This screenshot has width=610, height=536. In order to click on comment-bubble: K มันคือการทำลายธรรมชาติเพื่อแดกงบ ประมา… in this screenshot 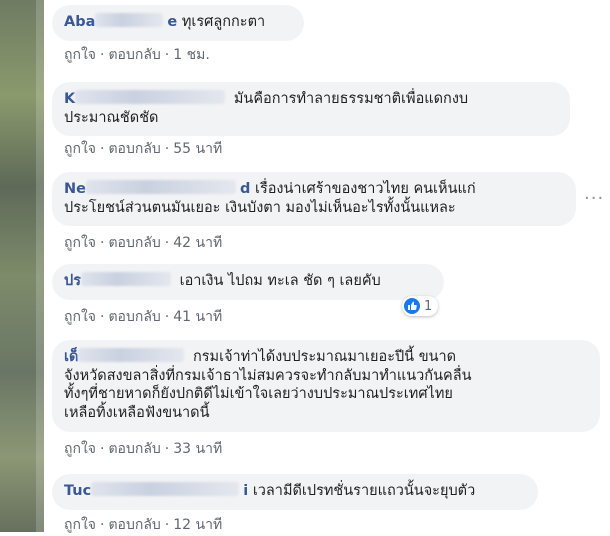, I will do `click(311, 109)`.